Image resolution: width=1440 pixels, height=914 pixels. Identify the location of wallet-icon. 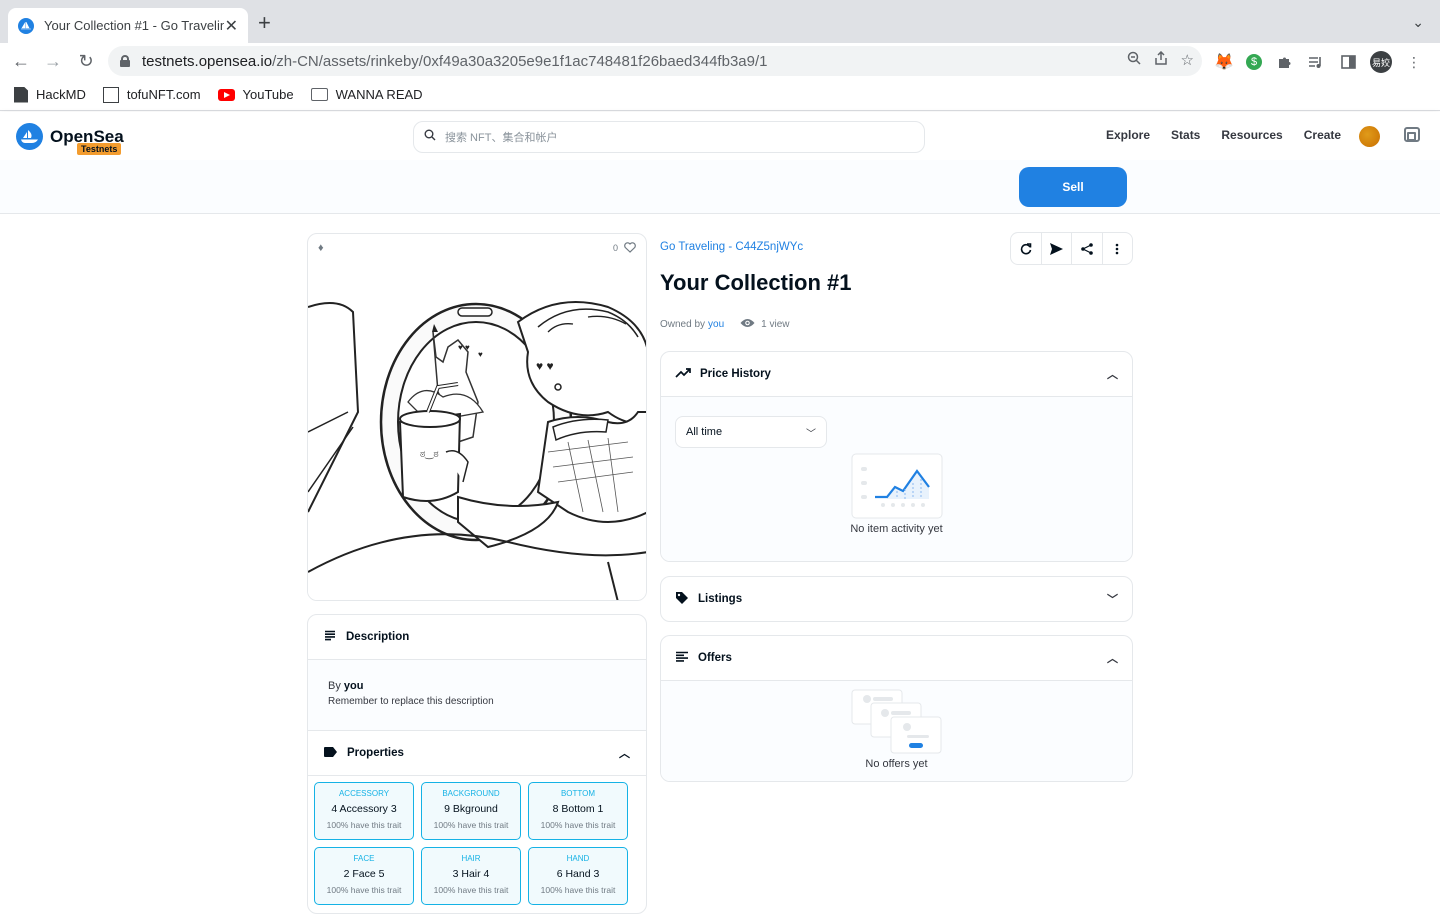
(1412, 134).